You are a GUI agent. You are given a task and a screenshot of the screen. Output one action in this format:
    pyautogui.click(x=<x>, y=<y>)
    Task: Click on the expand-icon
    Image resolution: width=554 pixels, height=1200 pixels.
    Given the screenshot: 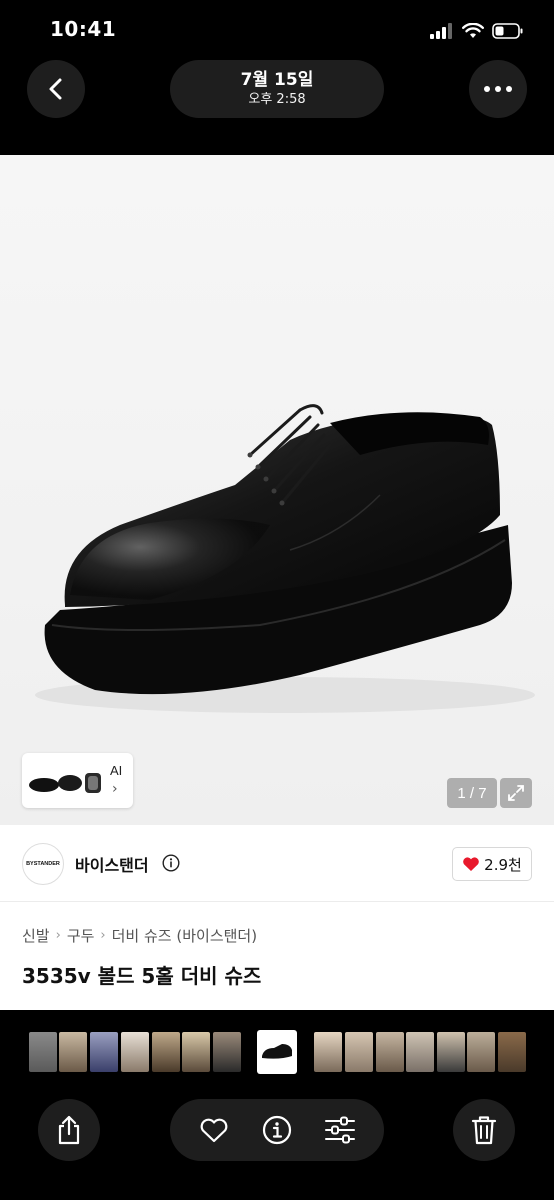 What is the action you would take?
    pyautogui.click(x=516, y=793)
    